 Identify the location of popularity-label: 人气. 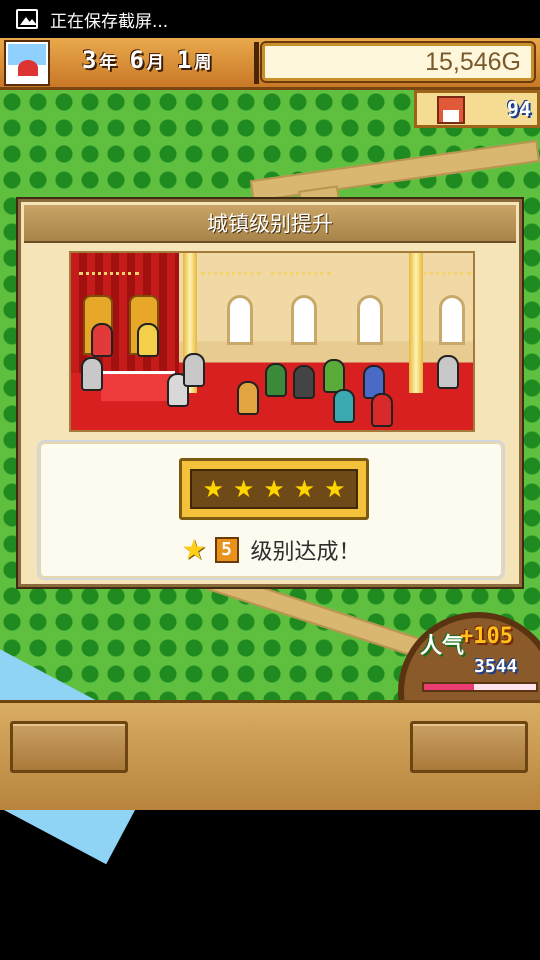
(442, 646).